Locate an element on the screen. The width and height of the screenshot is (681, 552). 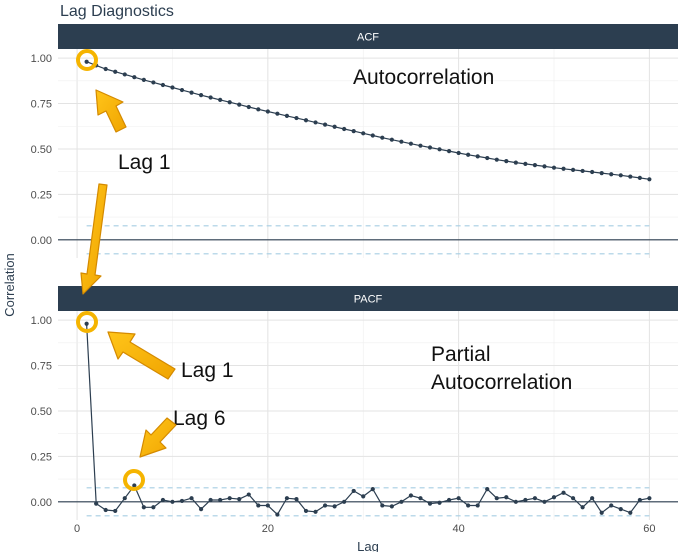
pacf-annotation-lag-6: Lag 6 is located at coordinates (199, 418).